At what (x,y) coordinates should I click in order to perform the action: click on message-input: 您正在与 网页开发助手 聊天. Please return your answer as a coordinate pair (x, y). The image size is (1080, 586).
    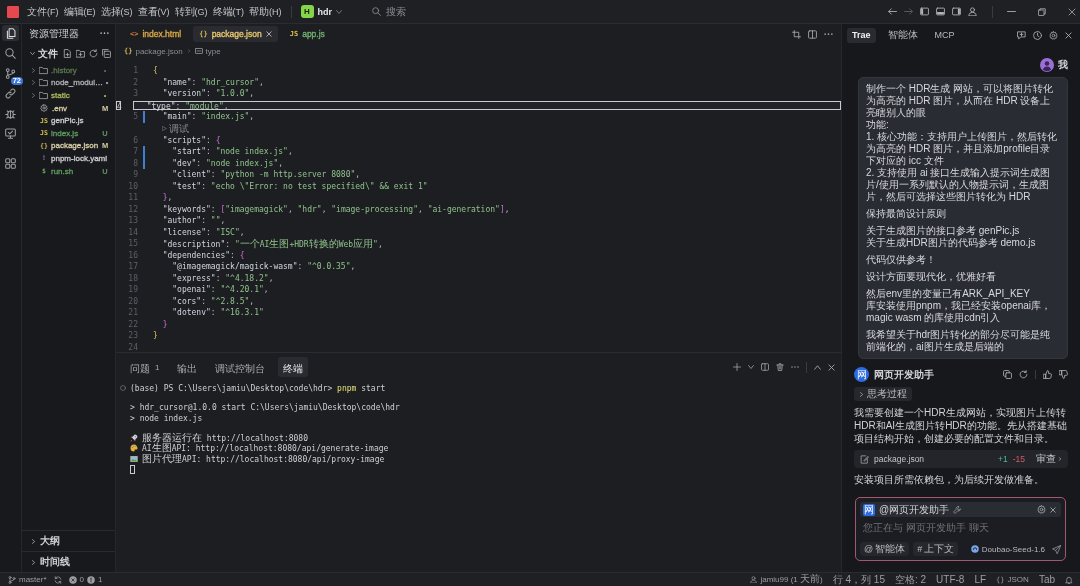
    Looking at the image, I should click on (945, 527).